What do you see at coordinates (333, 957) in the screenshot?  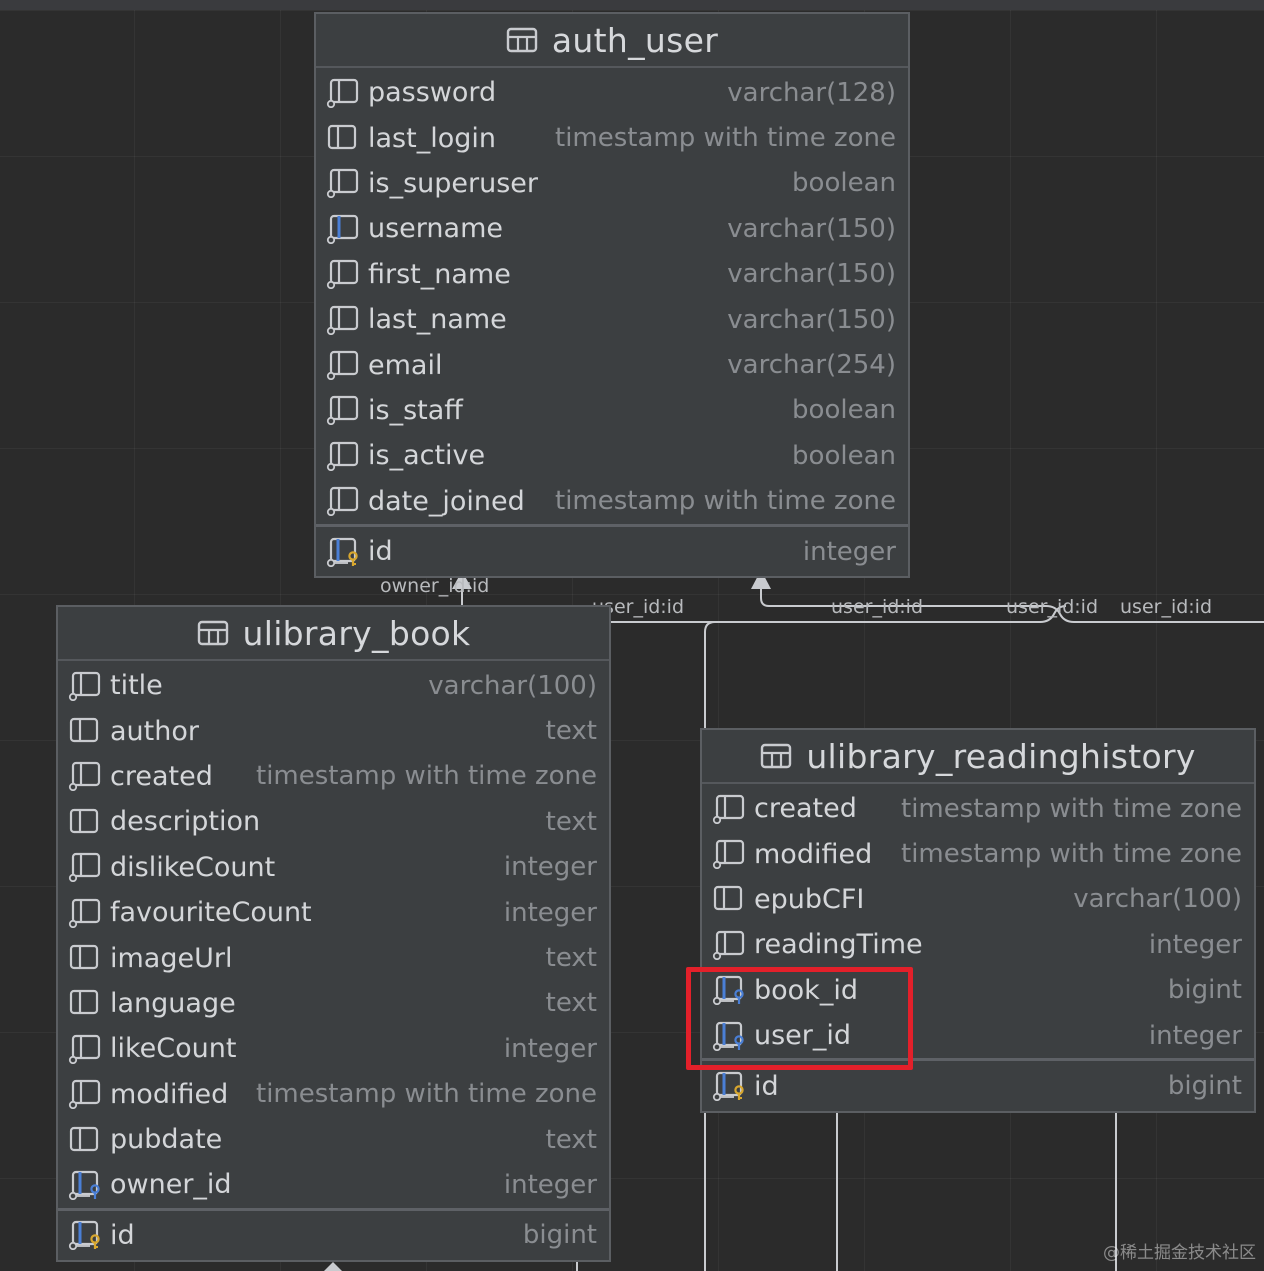 I see `column-row-imageurl: imageUrl text` at bounding box center [333, 957].